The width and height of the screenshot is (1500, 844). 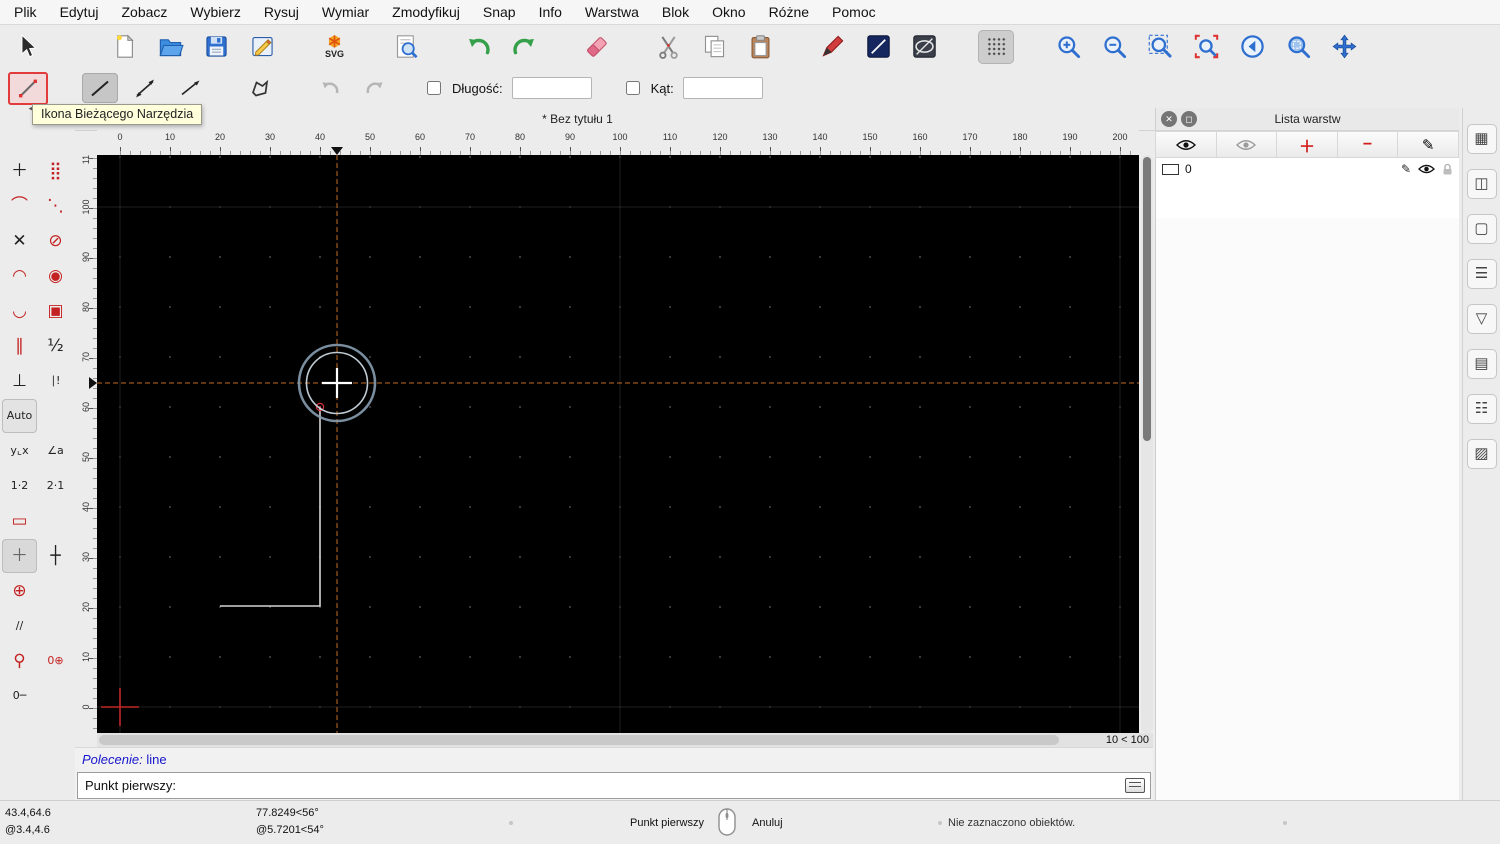 What do you see at coordinates (19, 276) in the screenshot?
I see `snap-arc-button: ◠` at bounding box center [19, 276].